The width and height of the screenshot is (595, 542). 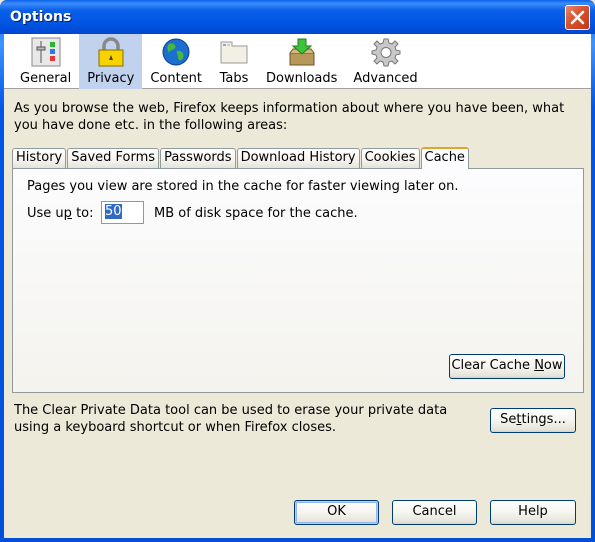 I want to click on pane-content: Content, so click(x=176, y=61).